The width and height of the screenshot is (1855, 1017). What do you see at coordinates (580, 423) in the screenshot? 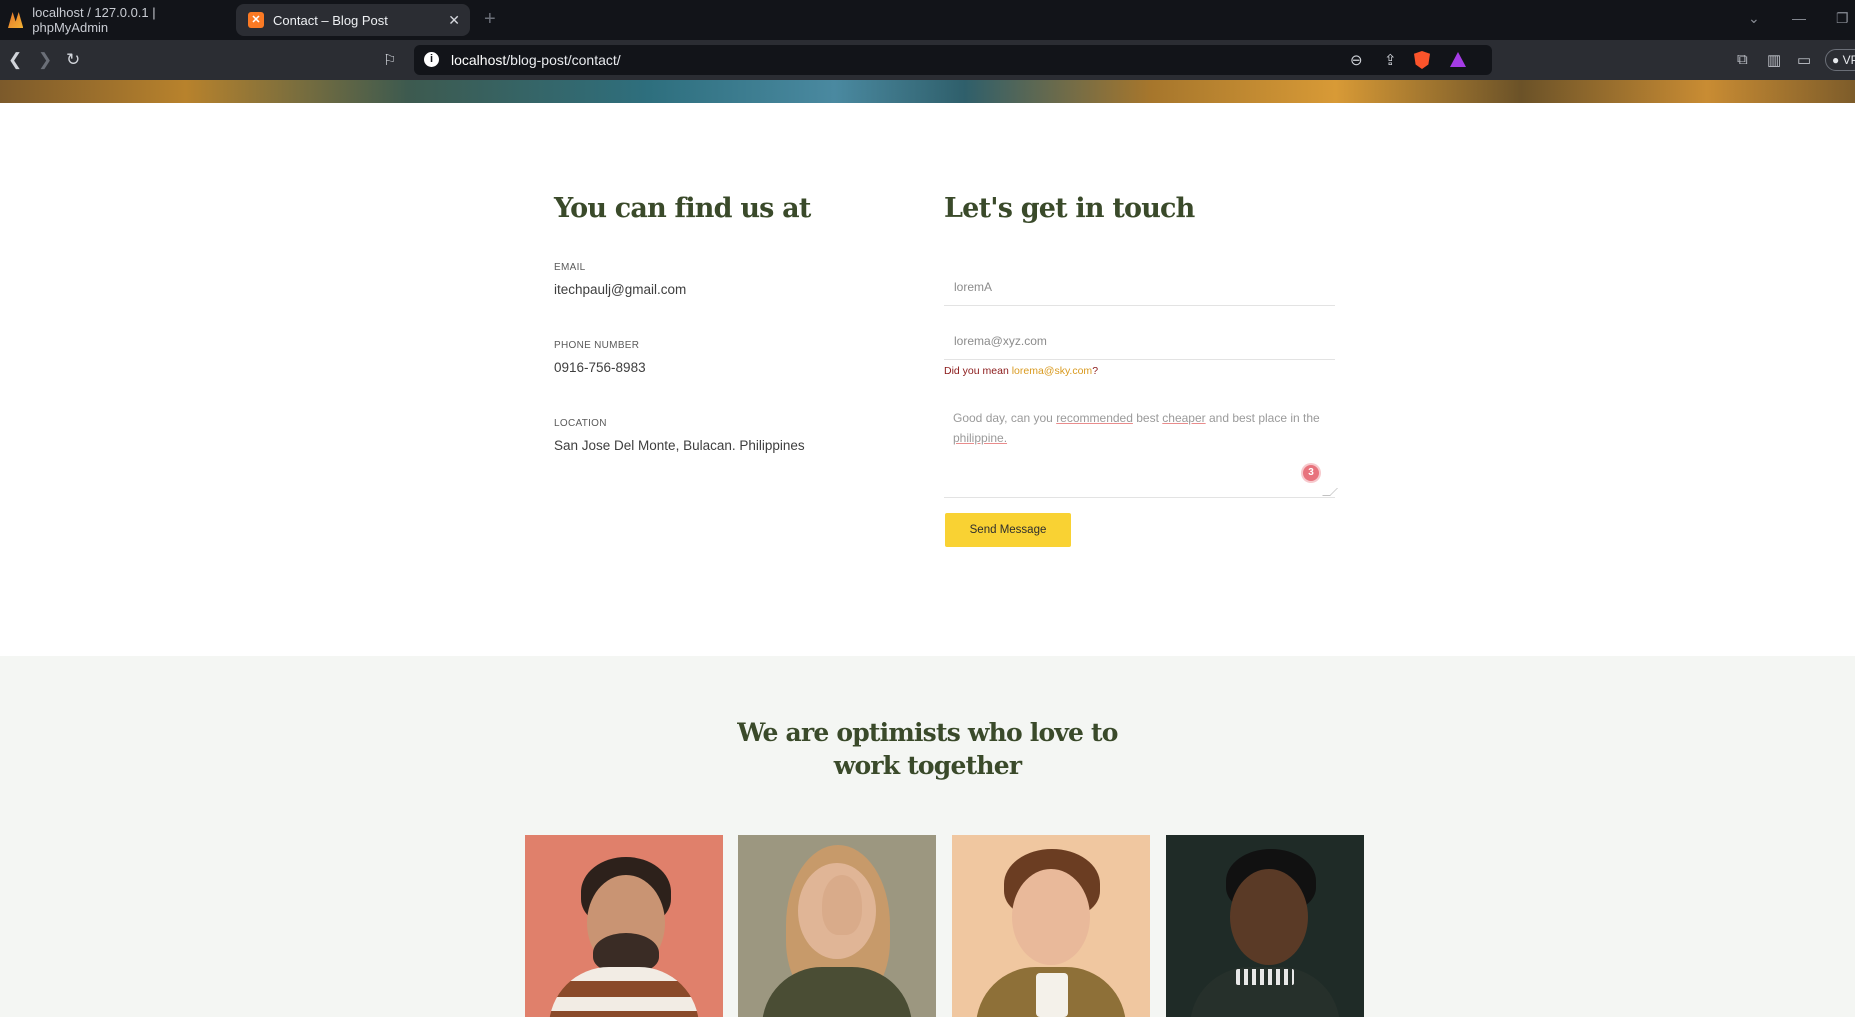
I see `location-label: LOCATION` at bounding box center [580, 423].